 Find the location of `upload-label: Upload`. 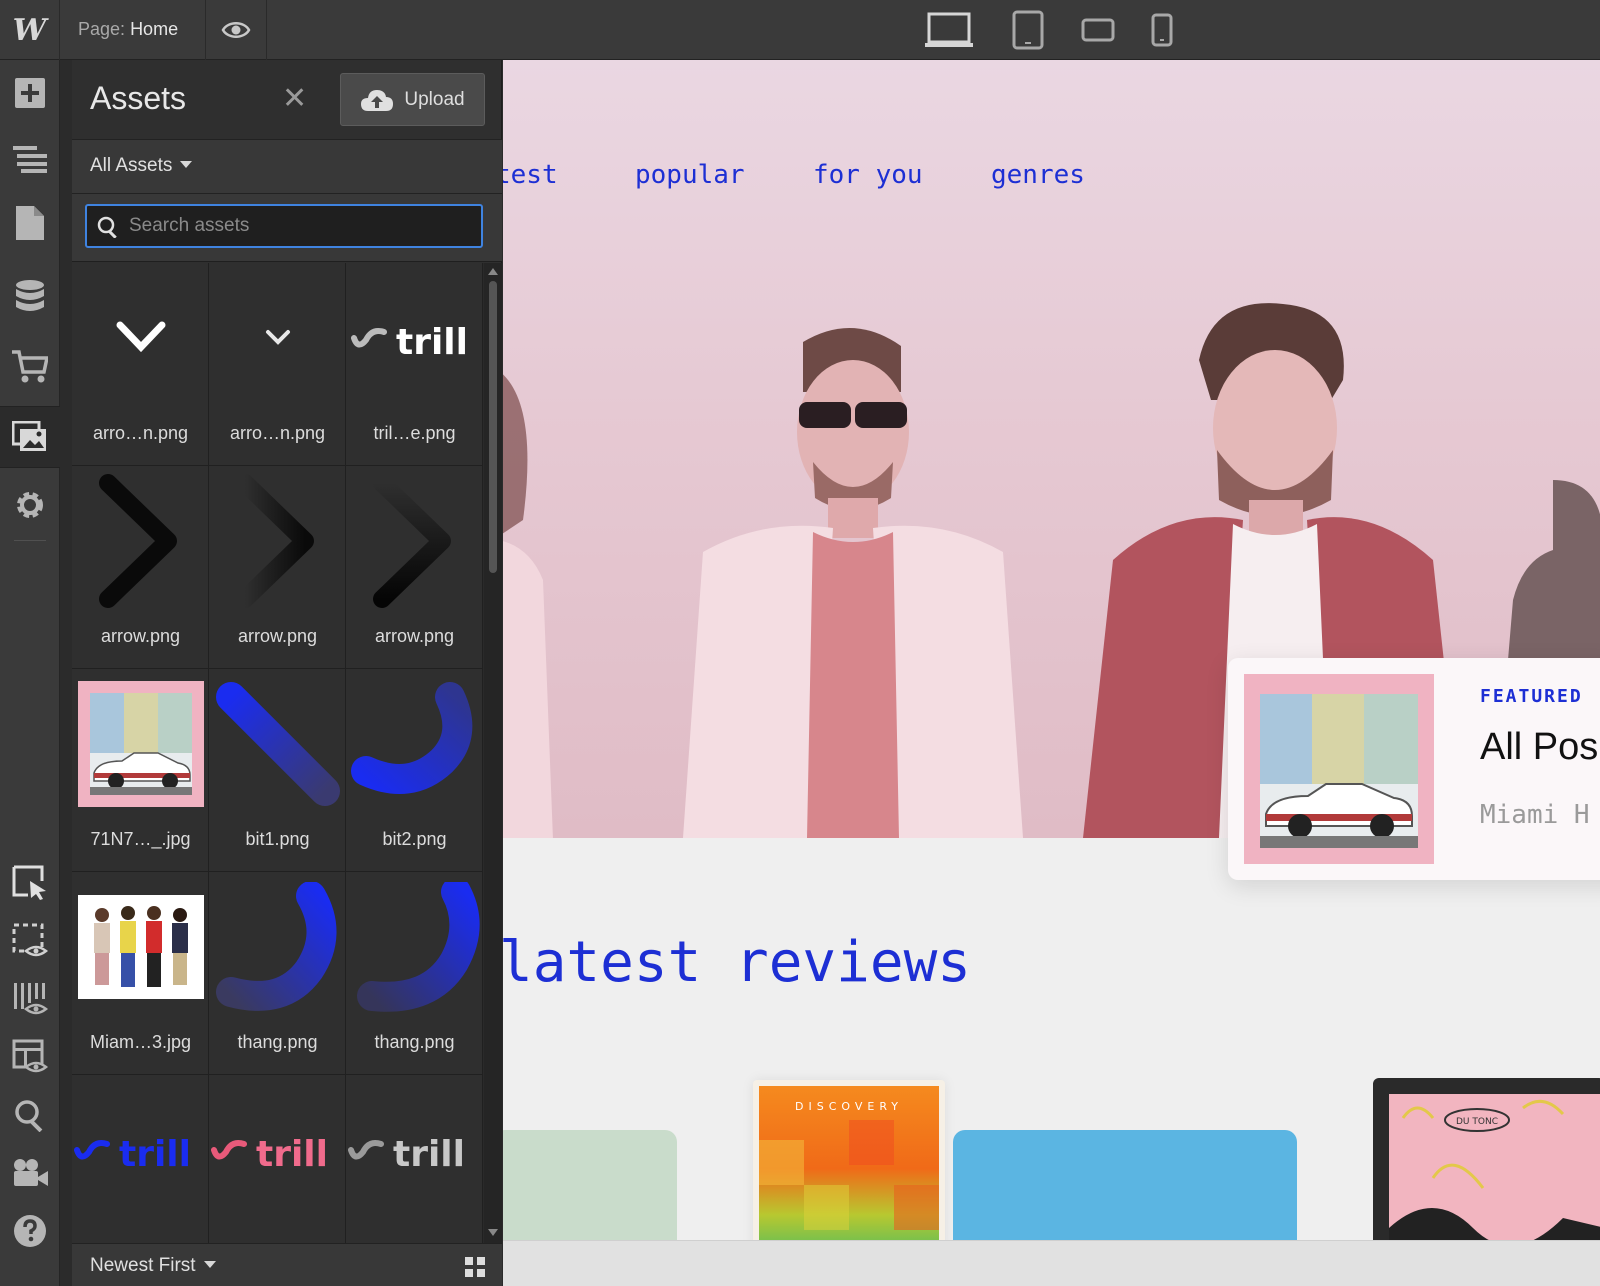

upload-label: Upload is located at coordinates (434, 99).